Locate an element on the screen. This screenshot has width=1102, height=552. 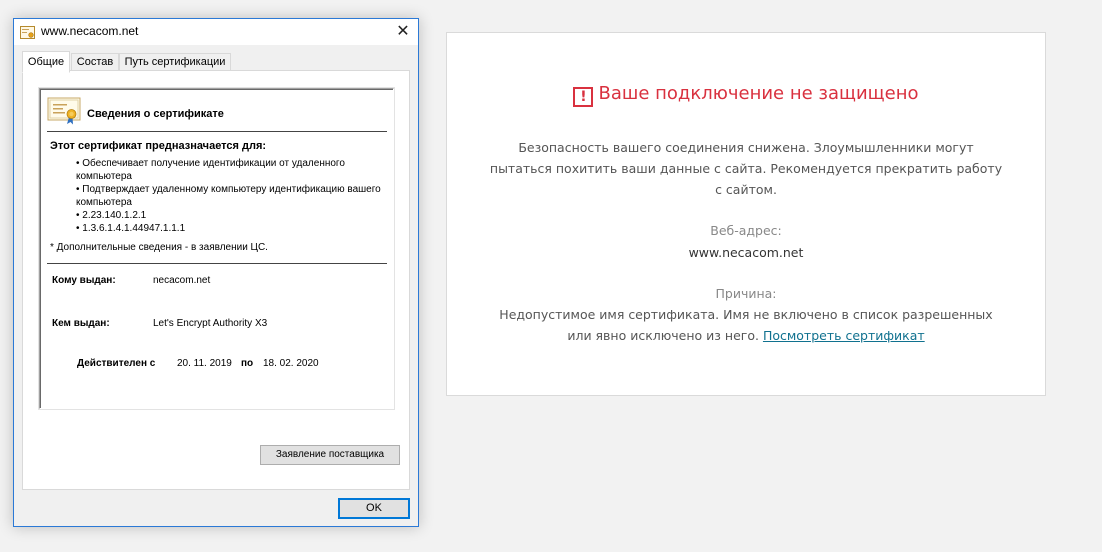
valid-from-label: Действителен с is located at coordinates (116, 363).